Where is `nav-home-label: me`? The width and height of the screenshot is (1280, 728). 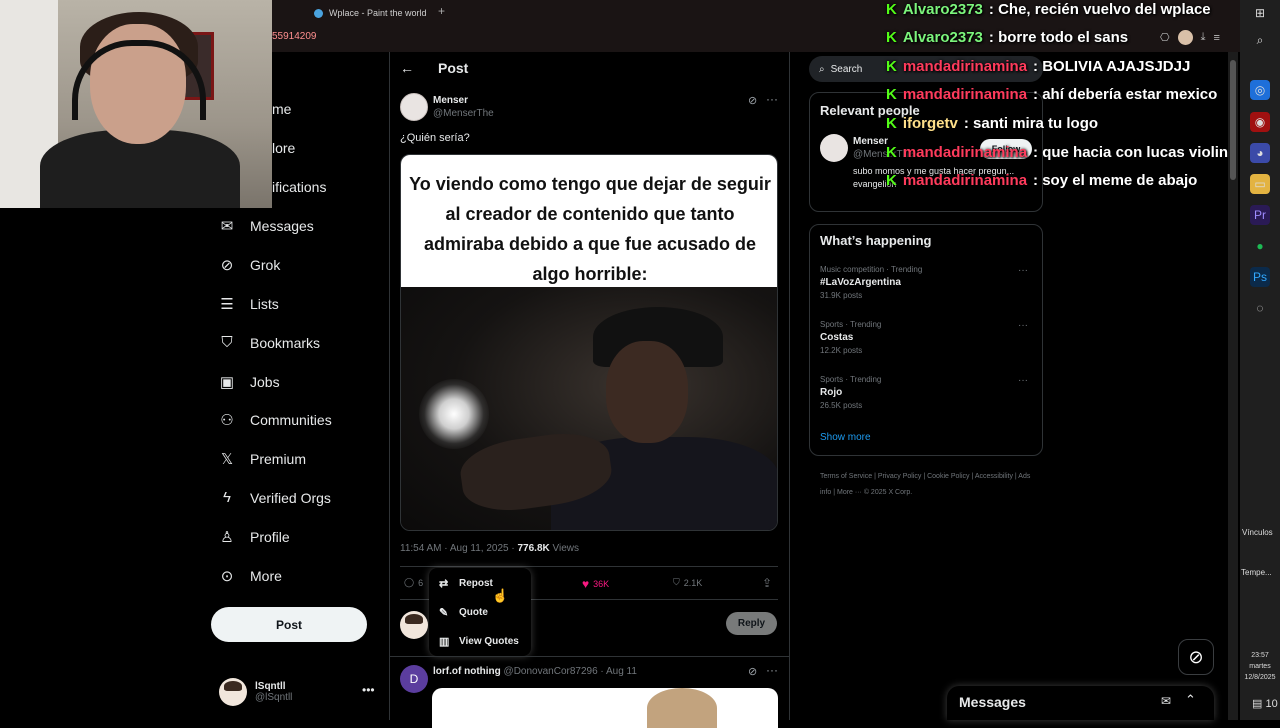
nav-home-label: me is located at coordinates (281, 109).